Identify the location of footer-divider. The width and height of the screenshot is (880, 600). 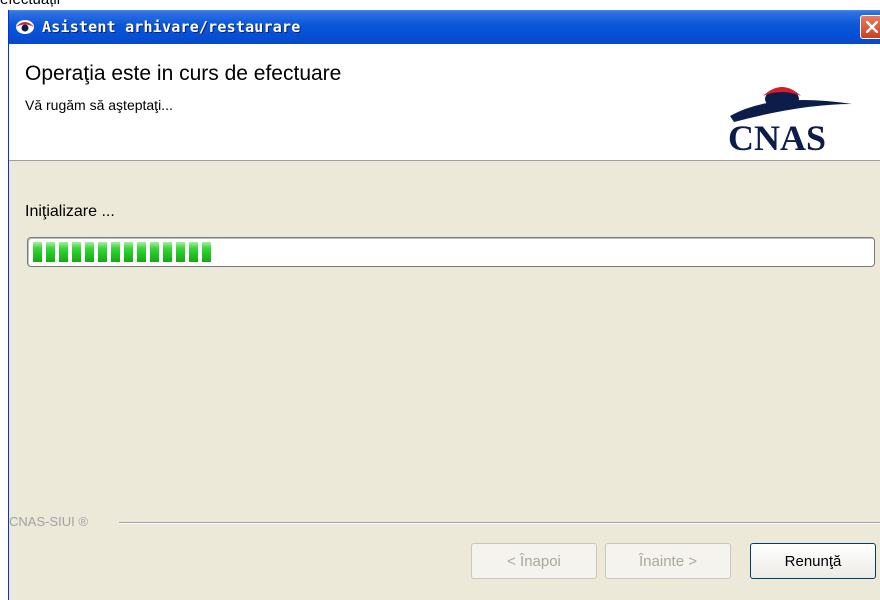
(499, 523).